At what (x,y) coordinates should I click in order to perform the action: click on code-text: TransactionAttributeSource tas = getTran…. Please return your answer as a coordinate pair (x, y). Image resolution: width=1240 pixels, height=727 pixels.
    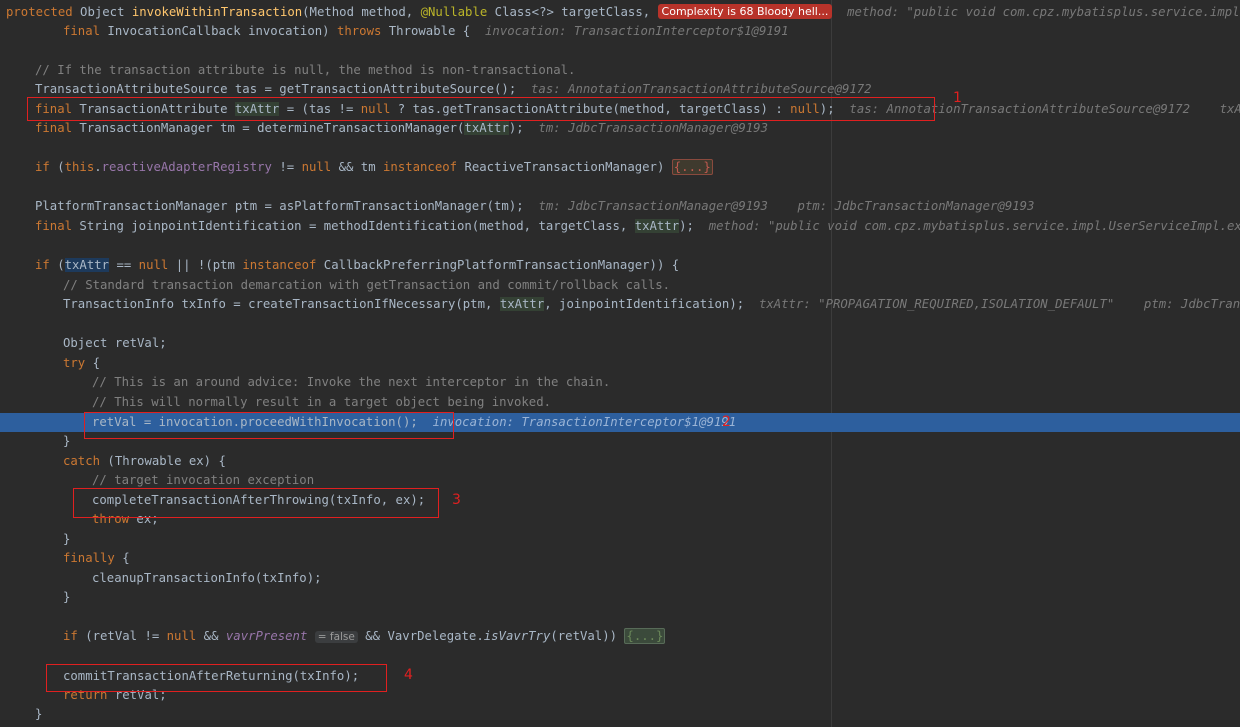
    Looking at the image, I should click on (276, 89).